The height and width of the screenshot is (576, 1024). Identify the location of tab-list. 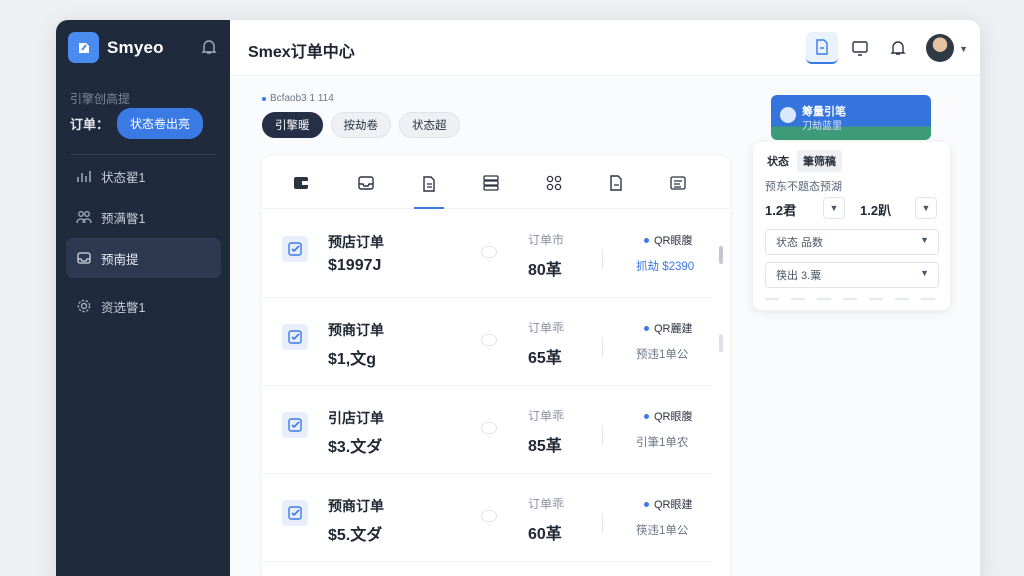
(678, 183).